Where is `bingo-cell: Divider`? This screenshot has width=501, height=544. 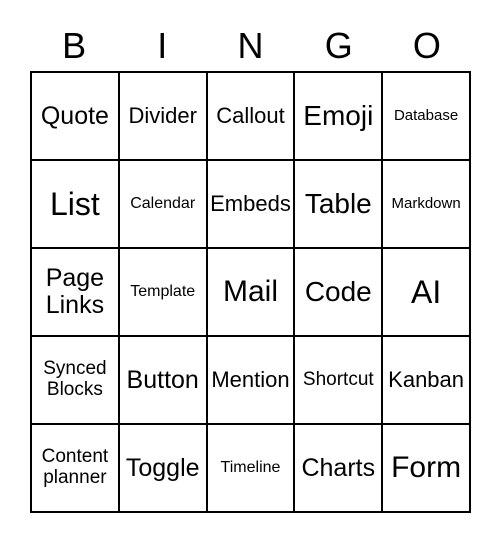
bingo-cell: Divider is located at coordinates (163, 116).